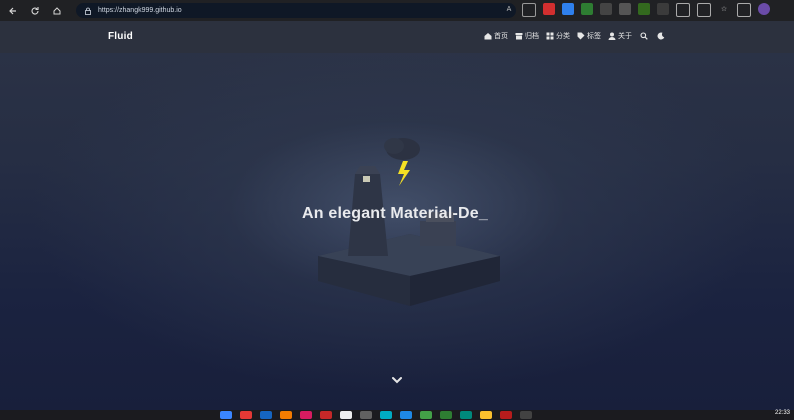 The height and width of the screenshot is (420, 794). I want to click on archive-icon, so click(519, 36).